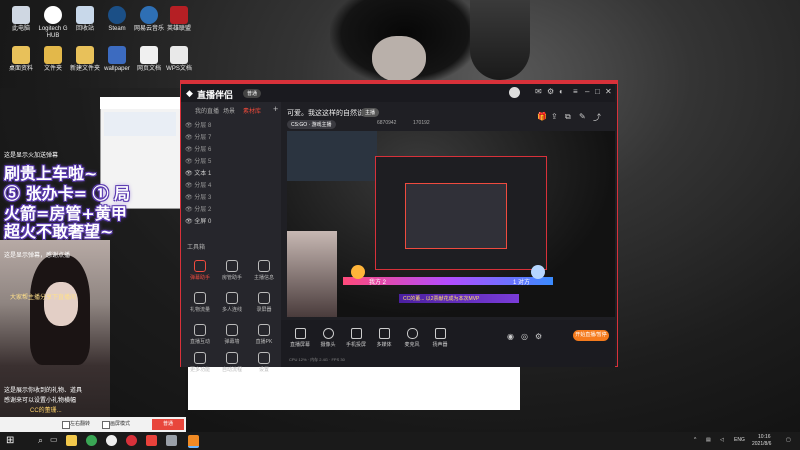  Describe the element at coordinates (300, 338) in the screenshot. I see `bottom-tool-screen: 直播屏幕` at that location.